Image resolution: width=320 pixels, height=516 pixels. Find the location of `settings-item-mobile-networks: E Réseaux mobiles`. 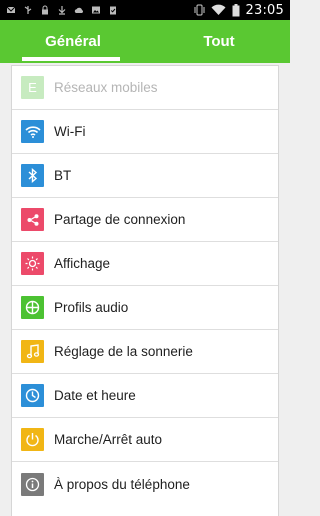

settings-item-mobile-networks: E Réseaux mobiles is located at coordinates (145, 88).